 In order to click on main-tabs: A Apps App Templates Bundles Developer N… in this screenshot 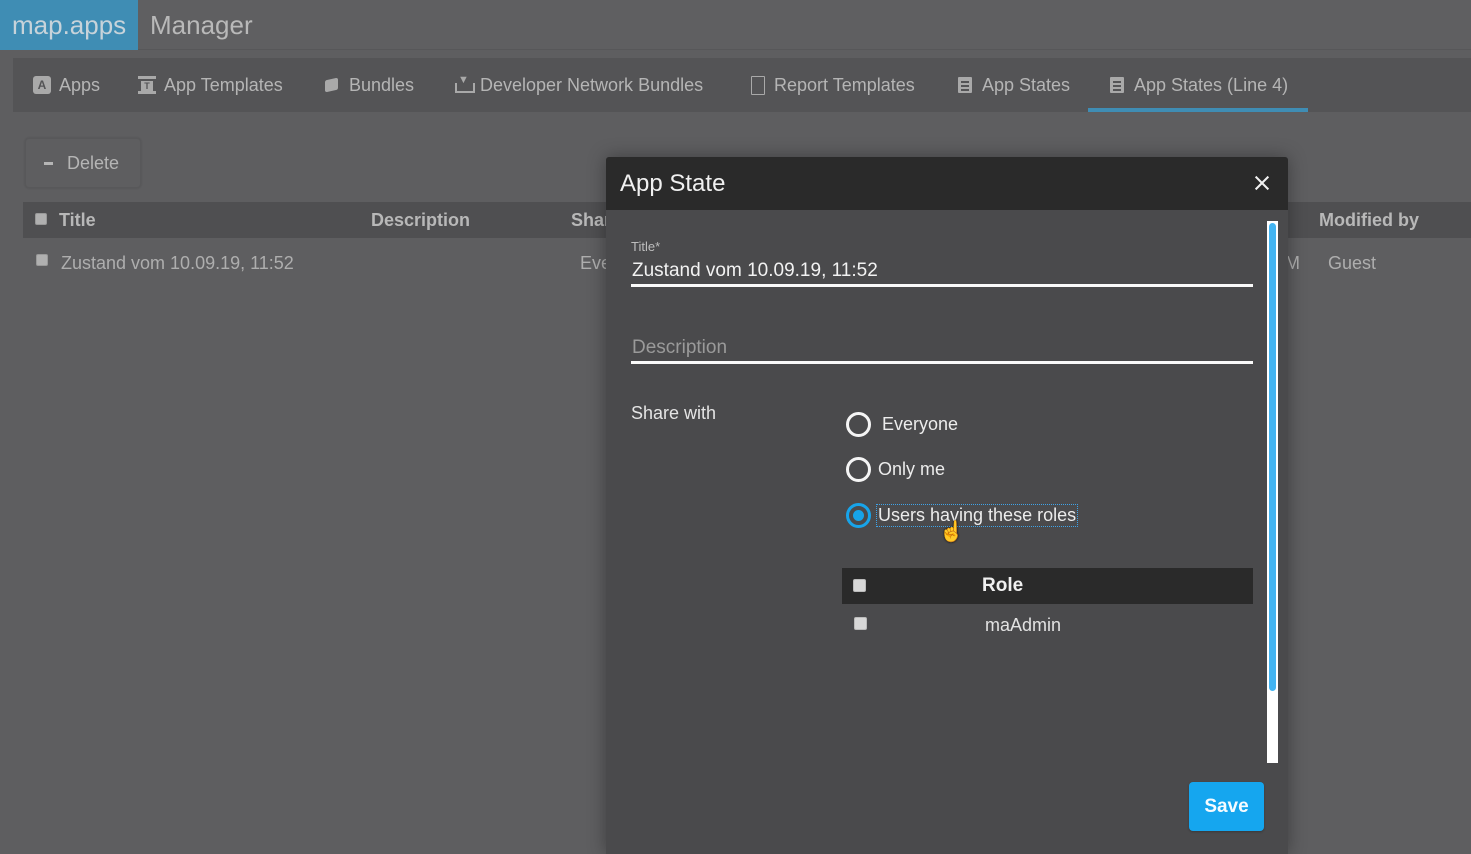, I will do `click(742, 85)`.